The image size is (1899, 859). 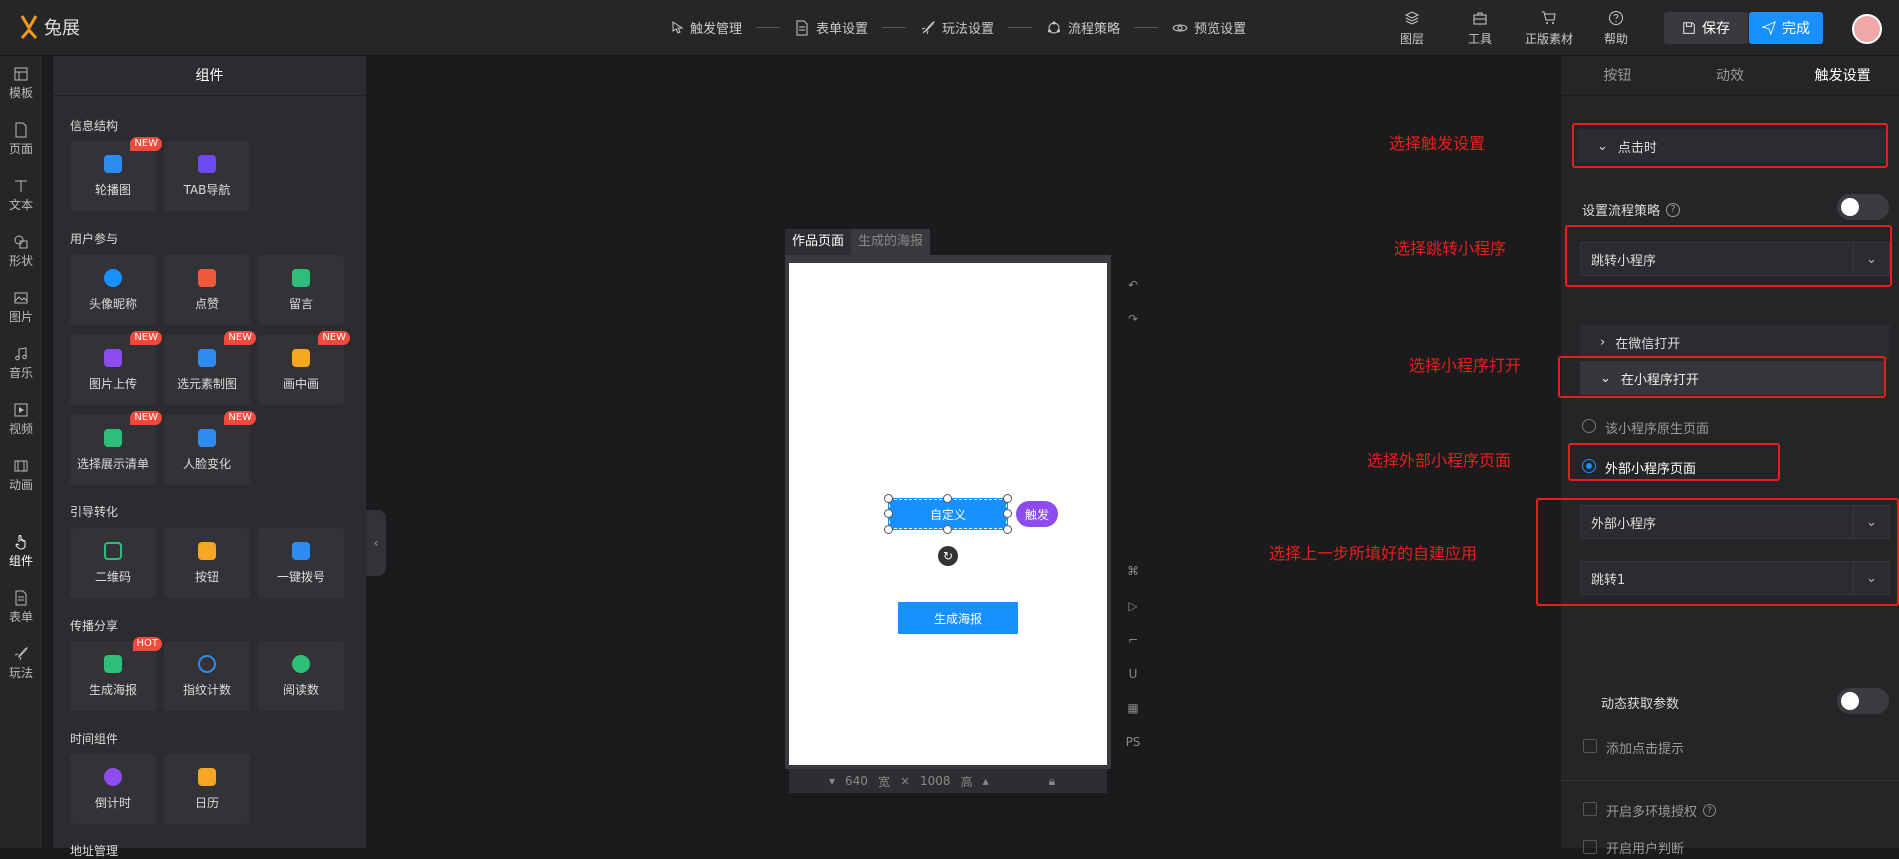 I want to click on comp-upload: 图片上传 NEW, so click(x=116, y=368).